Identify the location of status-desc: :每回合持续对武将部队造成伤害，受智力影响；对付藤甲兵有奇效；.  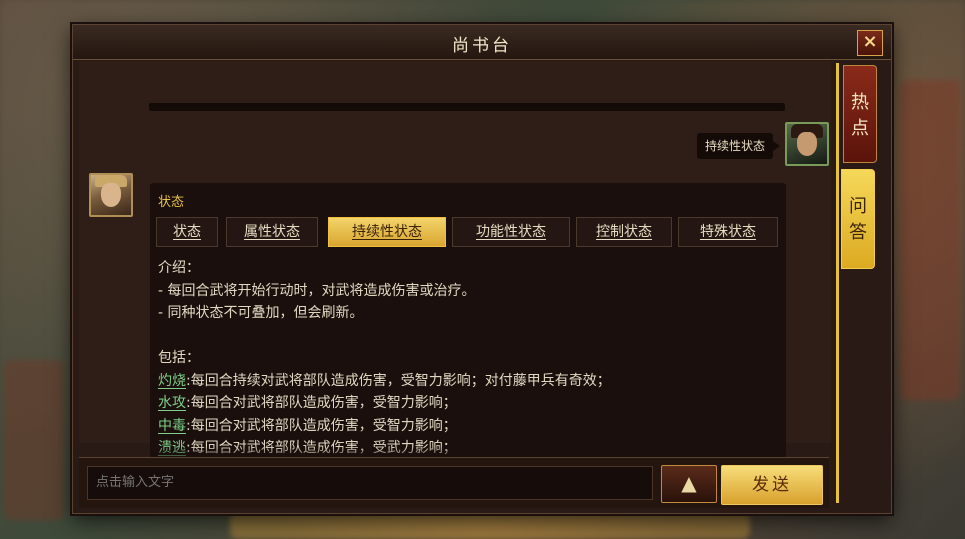
(398, 380).